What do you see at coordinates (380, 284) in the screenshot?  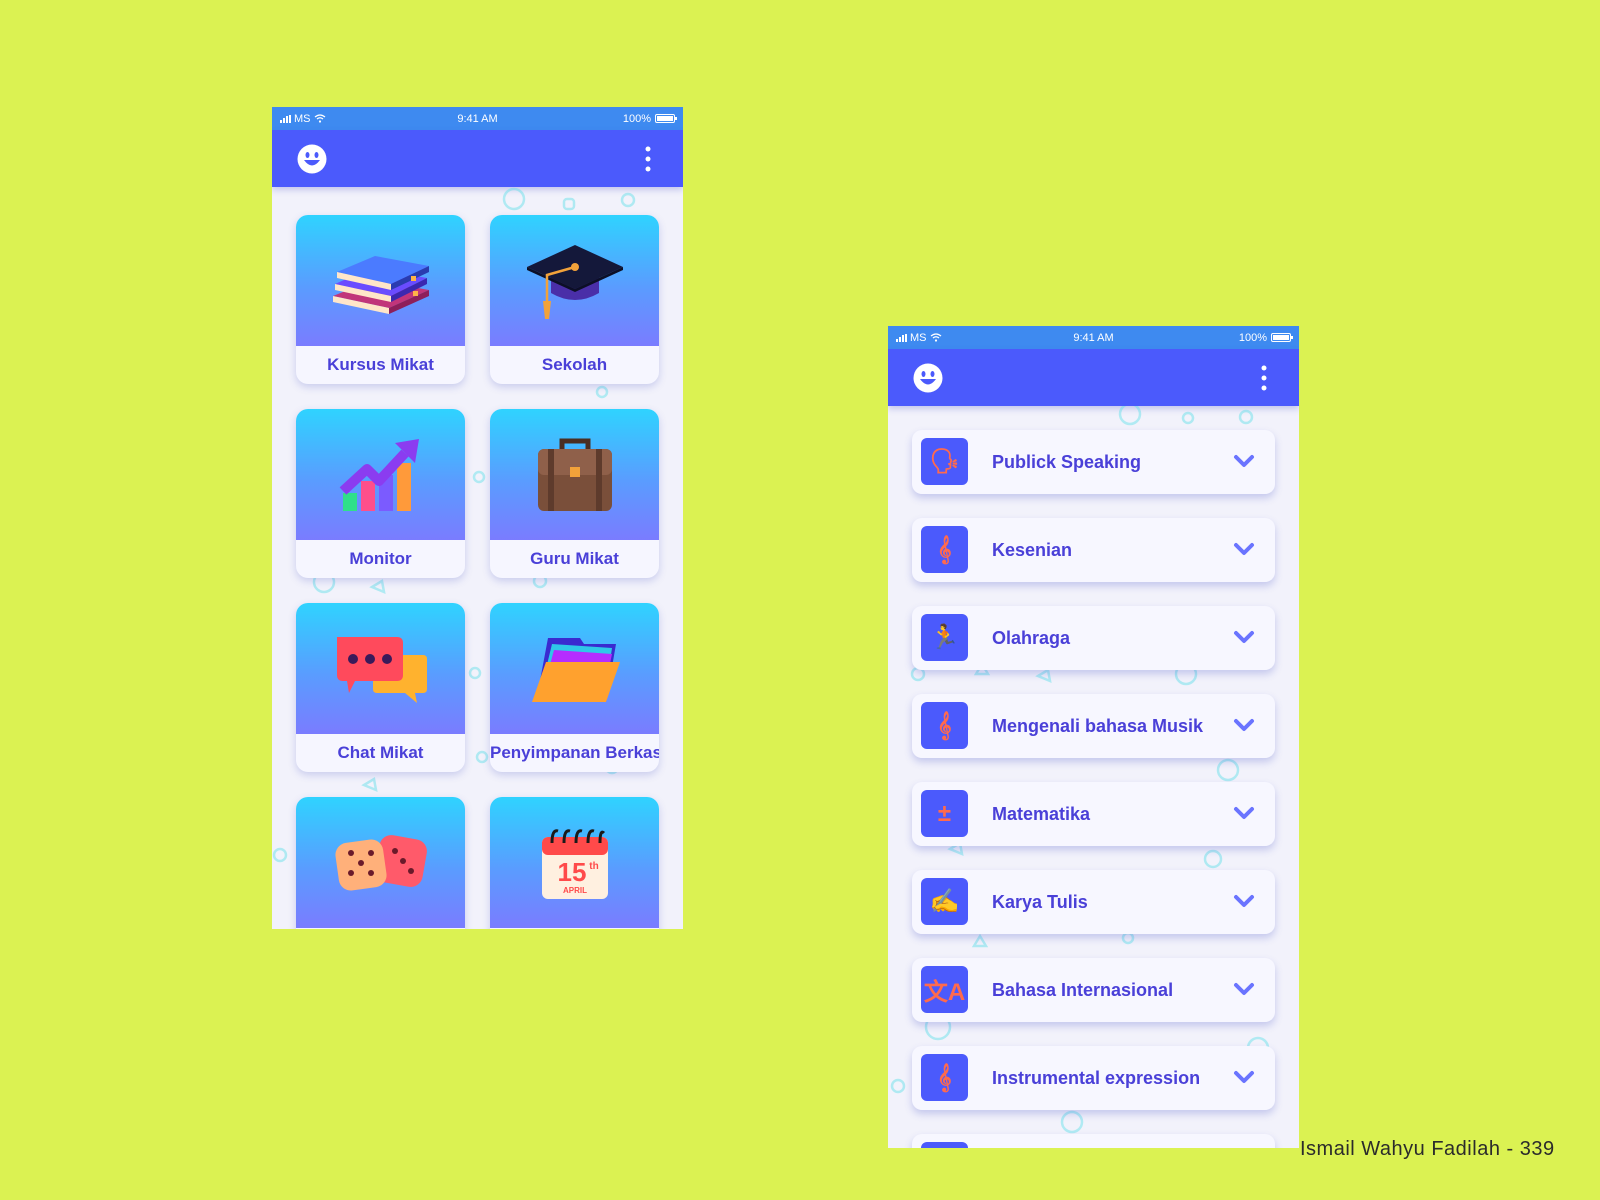 I see `books-icon` at bounding box center [380, 284].